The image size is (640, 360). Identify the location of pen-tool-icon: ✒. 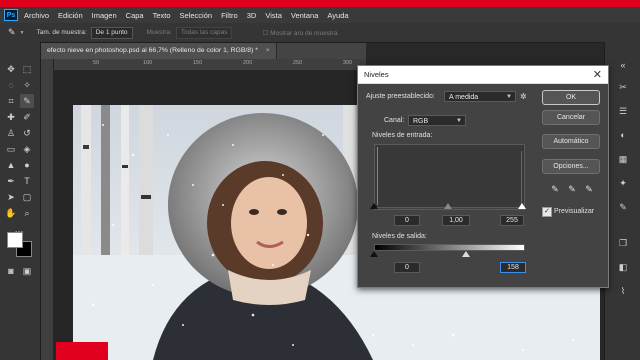
(11, 181).